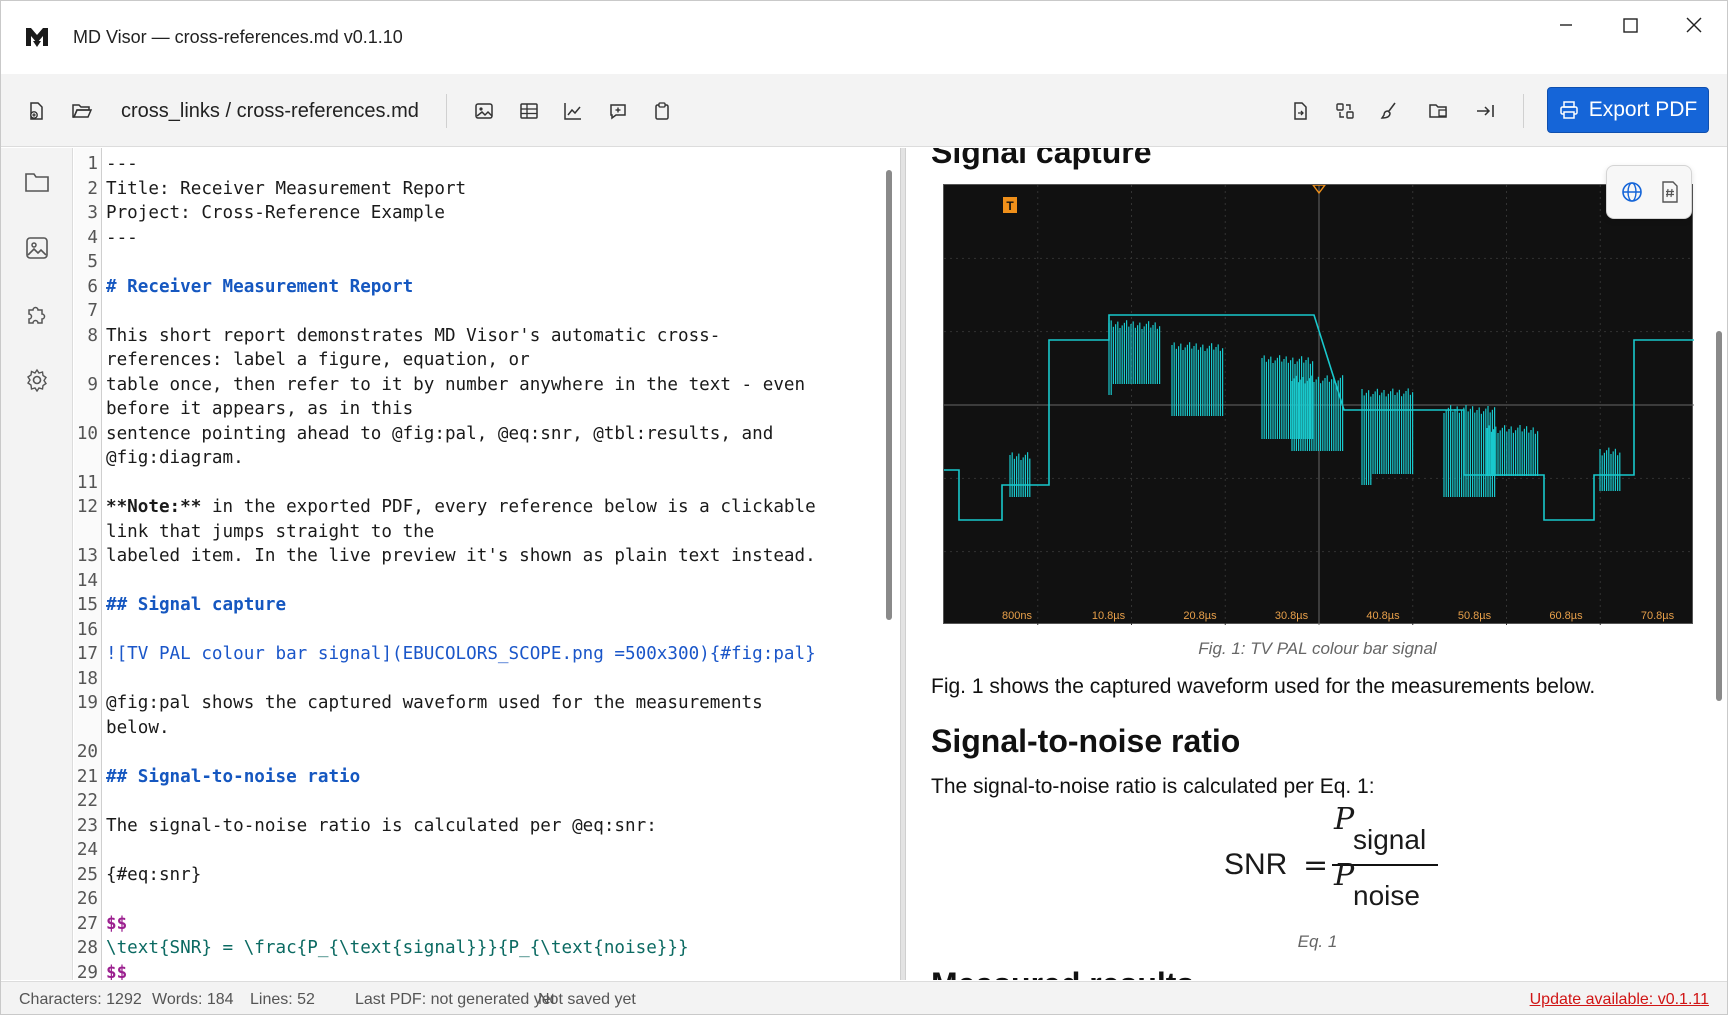 Image resolution: width=1728 pixels, height=1015 pixels. I want to click on editor-scrollbar, so click(889, 395).